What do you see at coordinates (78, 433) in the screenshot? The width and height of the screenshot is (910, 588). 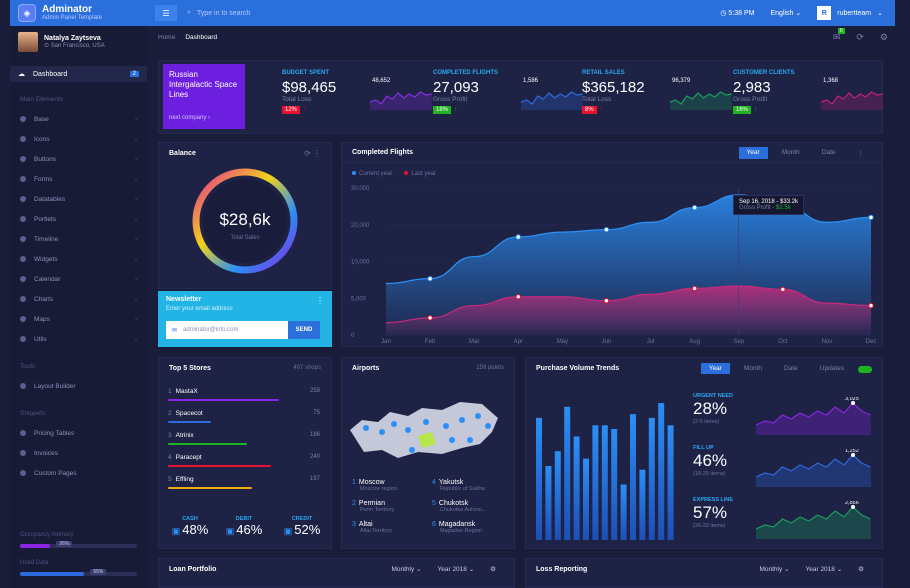 I see `sidebar-item-pricing-tables: Pricing Tables` at bounding box center [78, 433].